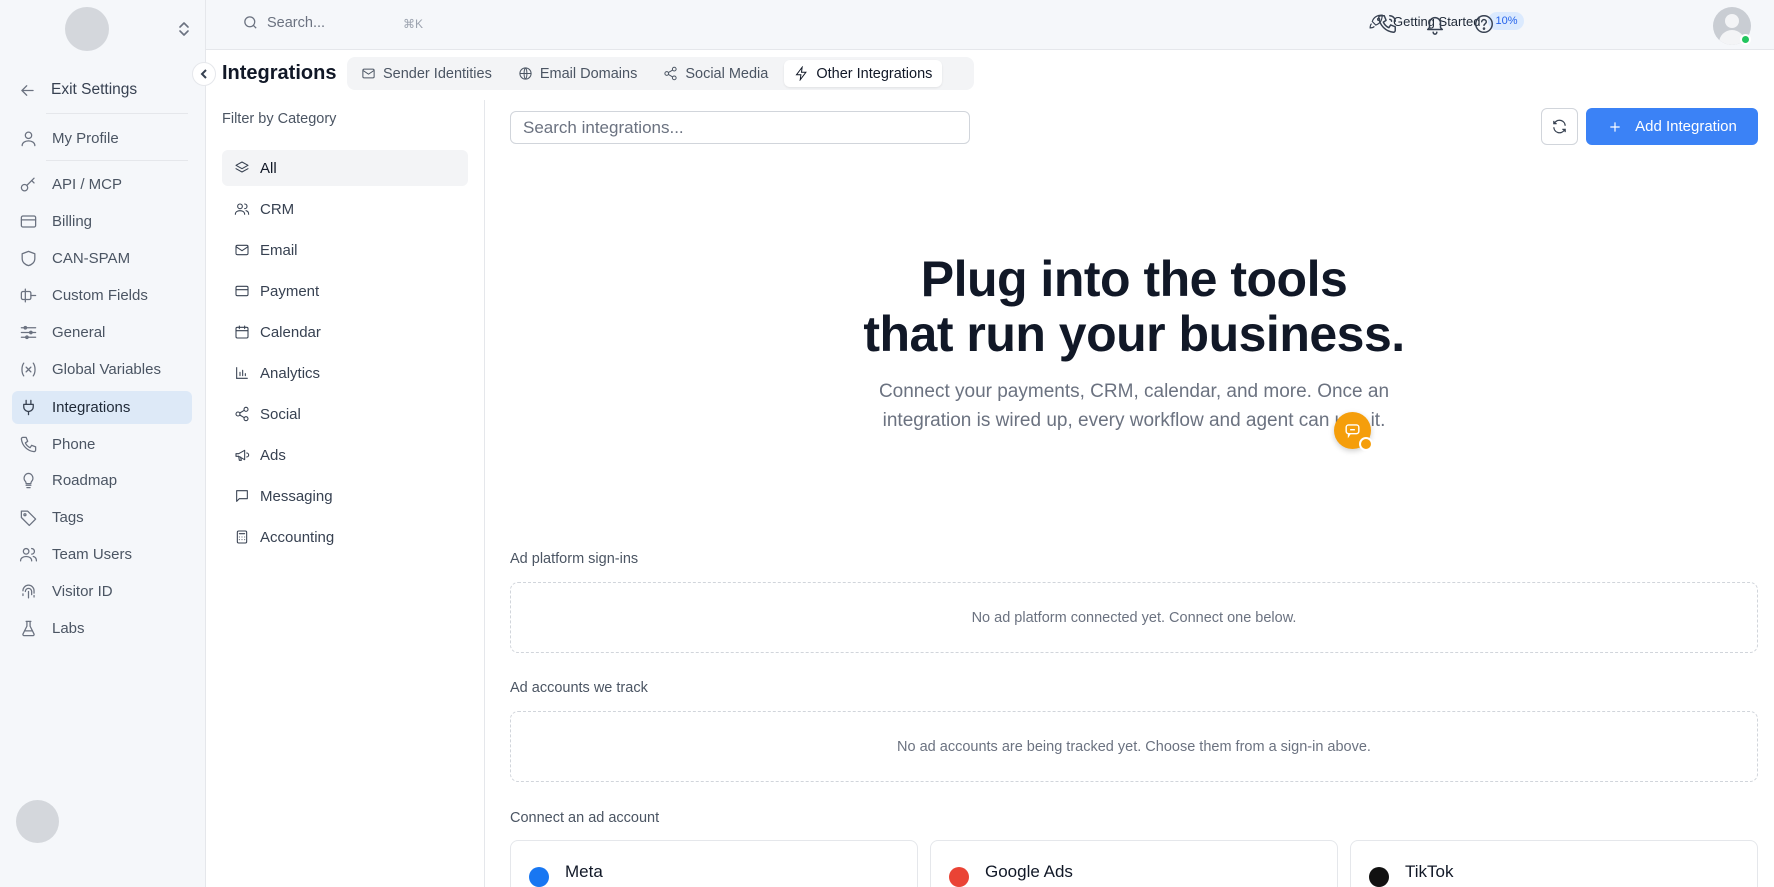 This screenshot has width=1774, height=887. Describe the element at coordinates (184, 29) in the screenshot. I see `chevrons-up-down-icon` at that location.